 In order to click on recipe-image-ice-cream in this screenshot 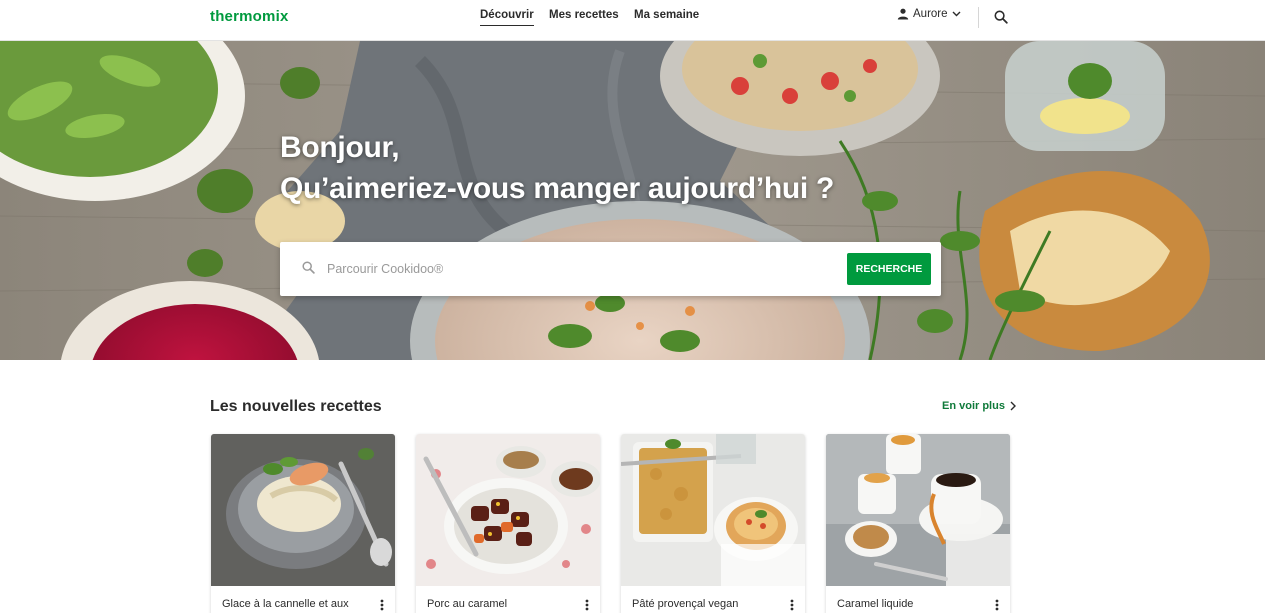, I will do `click(303, 510)`.